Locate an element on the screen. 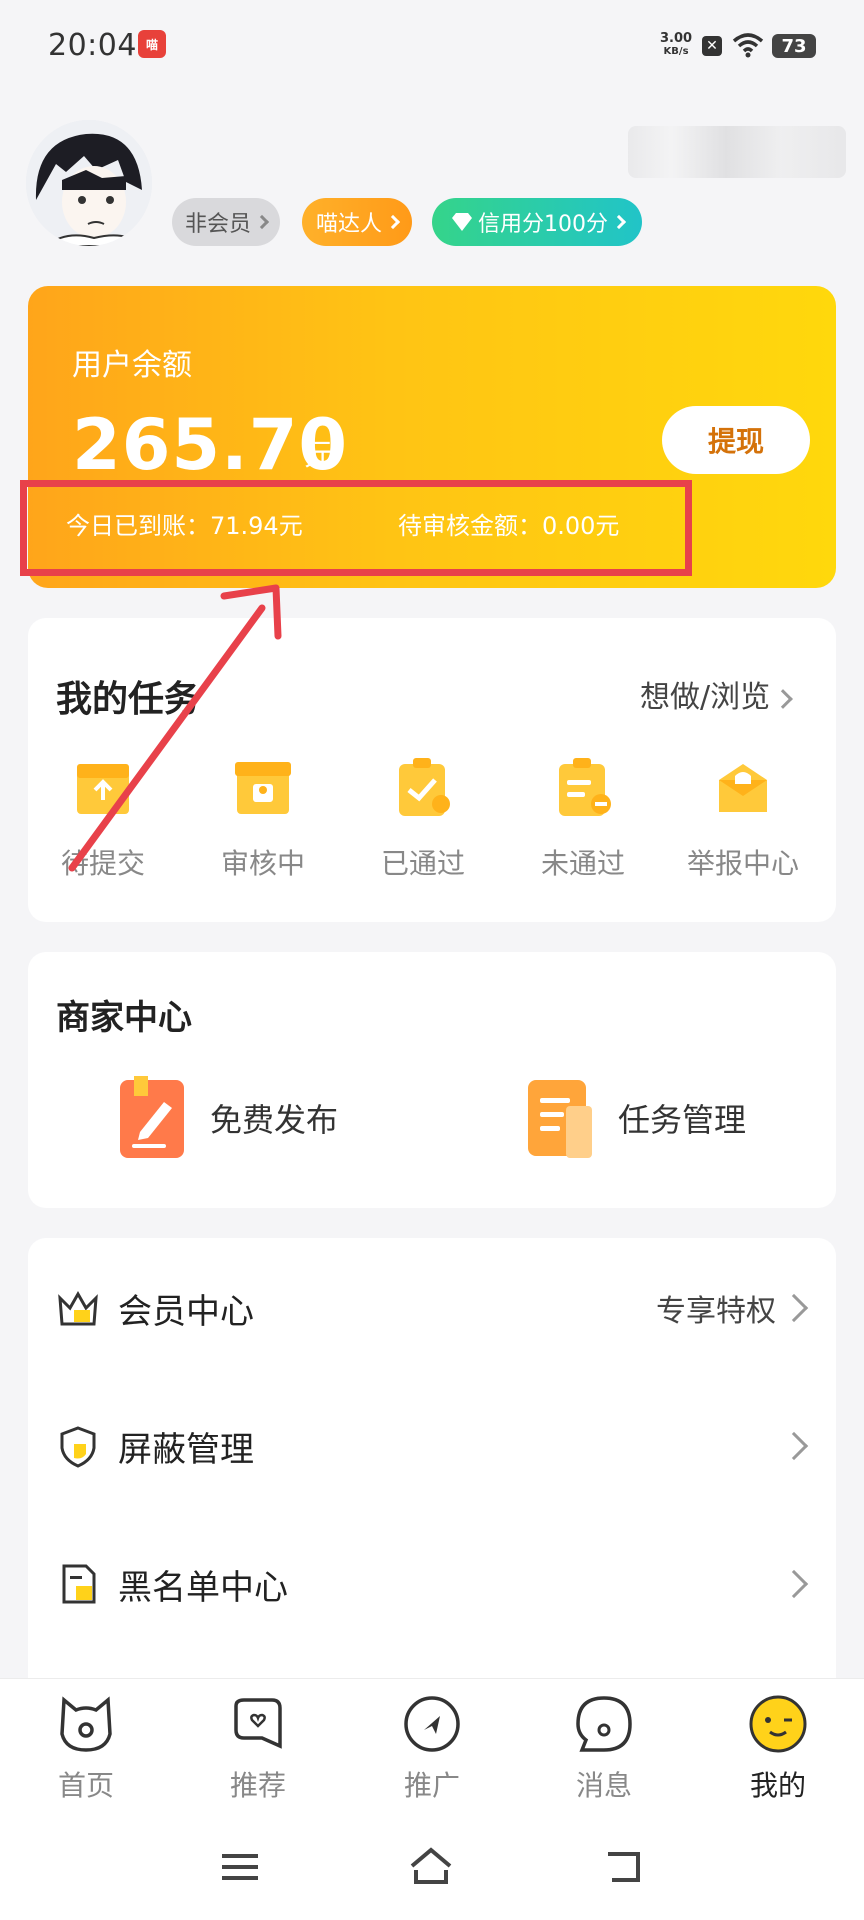 The height and width of the screenshot is (1920, 864). review-box-icon is located at coordinates (263, 788).